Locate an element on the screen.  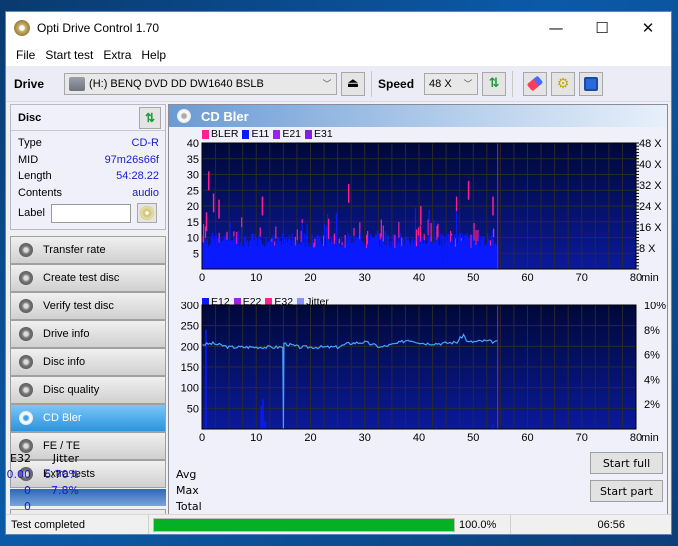
x-tick-label: 0 is located at coordinates (202, 438).